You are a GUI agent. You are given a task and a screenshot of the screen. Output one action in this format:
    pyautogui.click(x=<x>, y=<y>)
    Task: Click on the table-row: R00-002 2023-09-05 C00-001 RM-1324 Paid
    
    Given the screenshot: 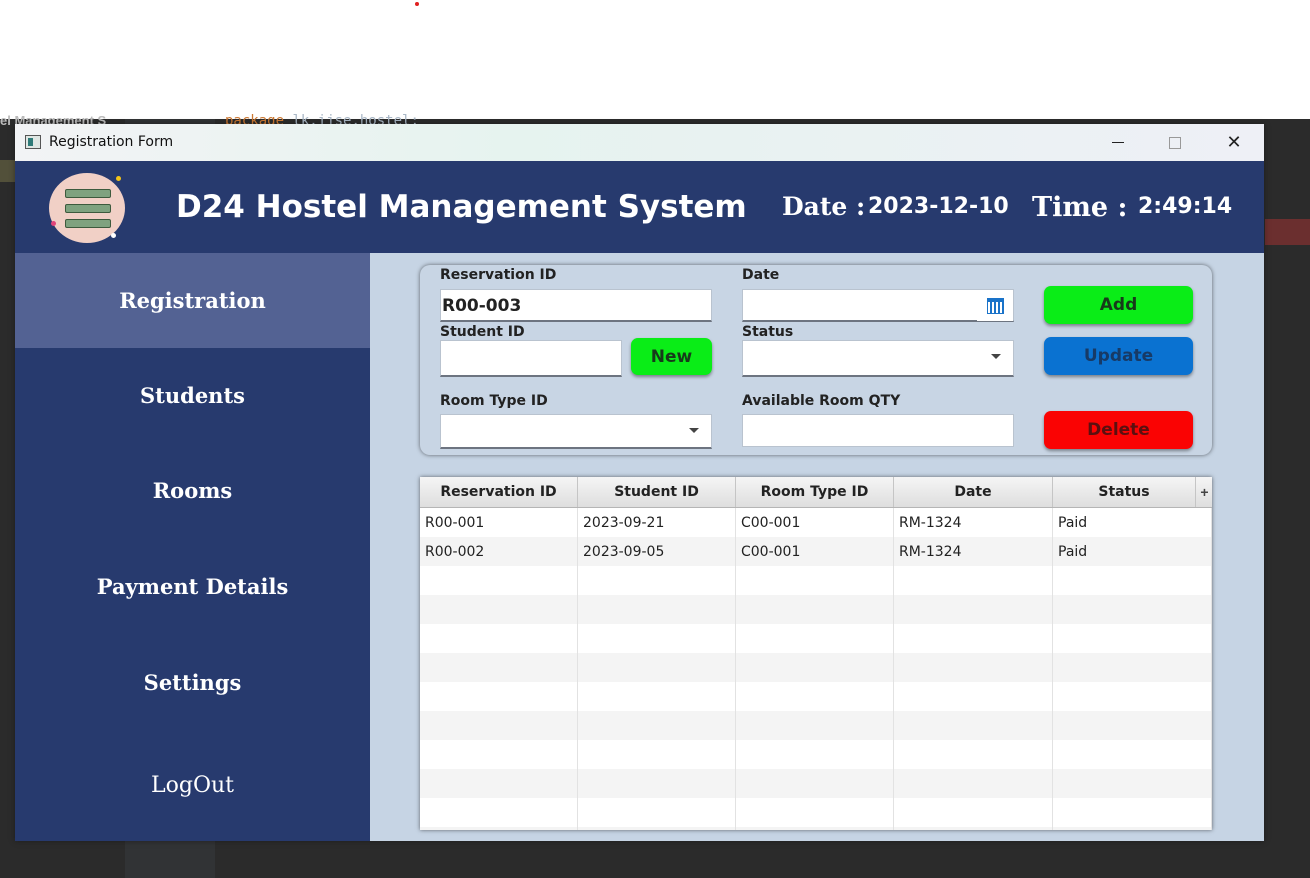 What is the action you would take?
    pyautogui.click(x=816, y=551)
    